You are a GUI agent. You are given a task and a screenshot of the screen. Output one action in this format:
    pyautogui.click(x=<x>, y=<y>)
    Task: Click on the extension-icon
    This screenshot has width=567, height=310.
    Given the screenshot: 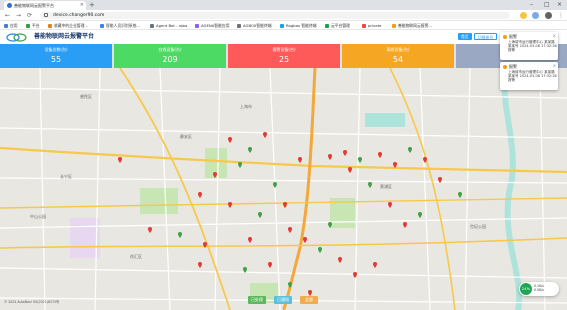 What is the action you would take?
    pyautogui.click(x=523, y=15)
    